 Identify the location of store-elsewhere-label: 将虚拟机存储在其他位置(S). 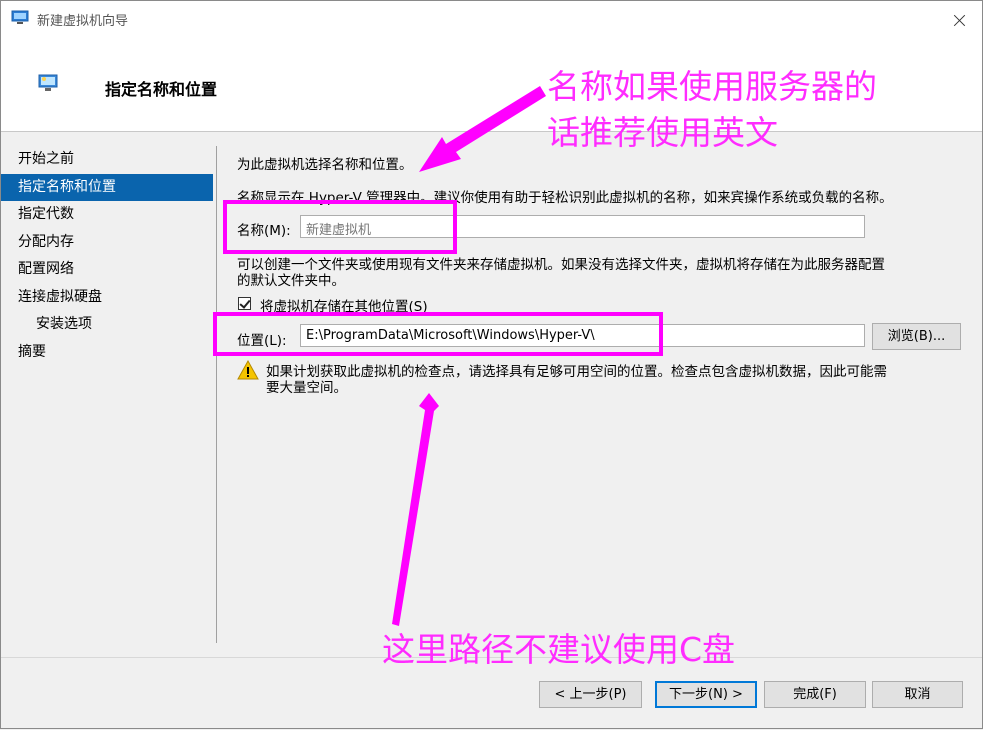
(344, 305).